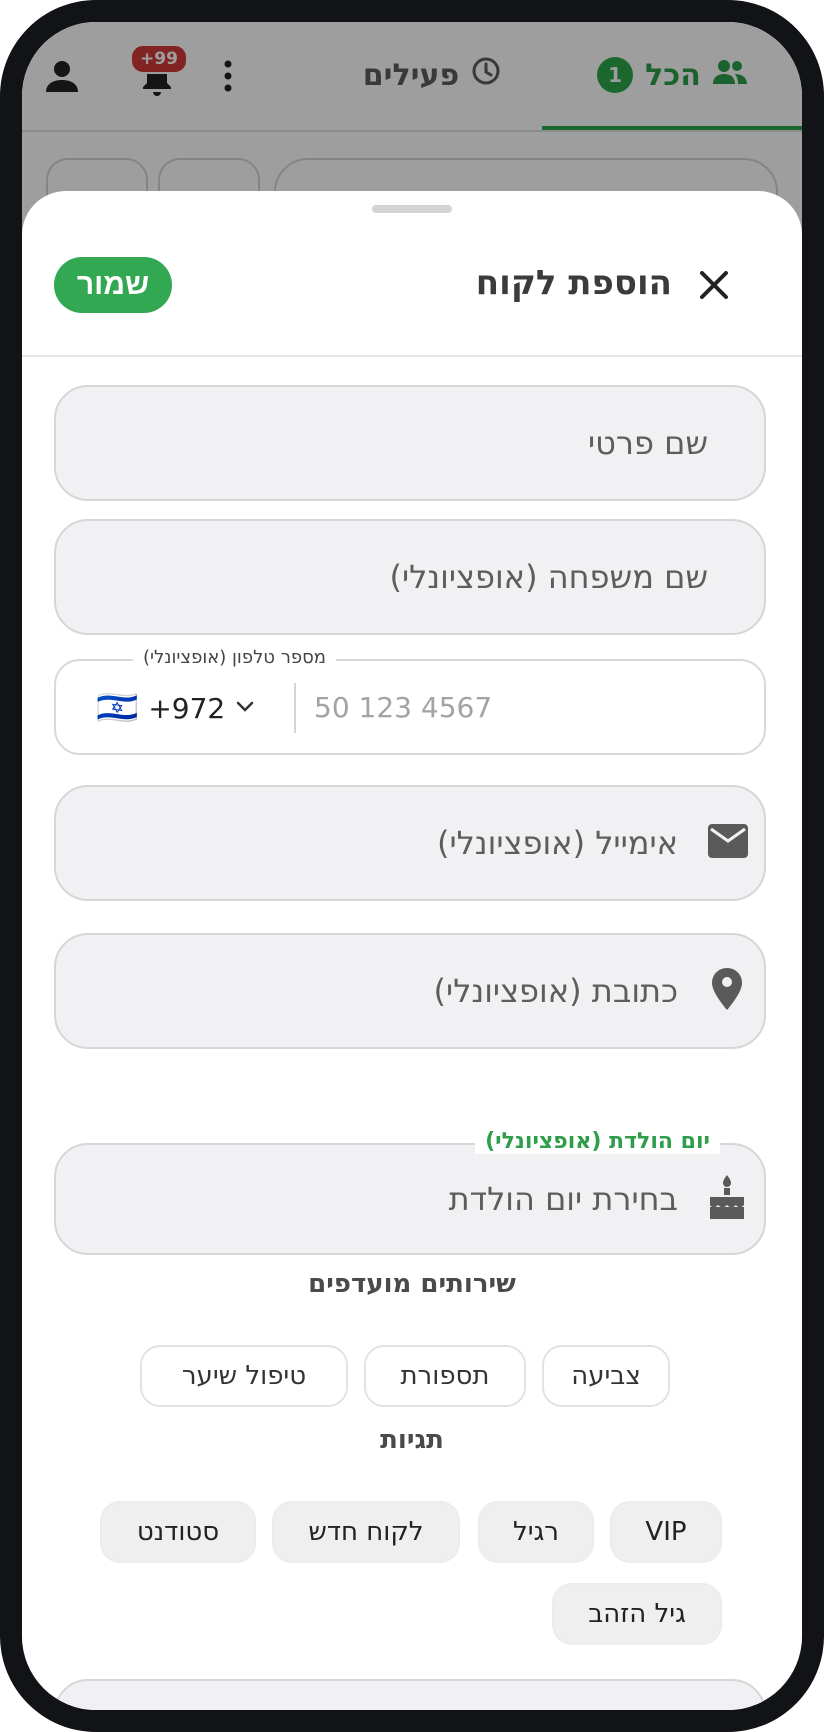  I want to click on email-field: אימייל (אופציונלי), so click(410, 843).